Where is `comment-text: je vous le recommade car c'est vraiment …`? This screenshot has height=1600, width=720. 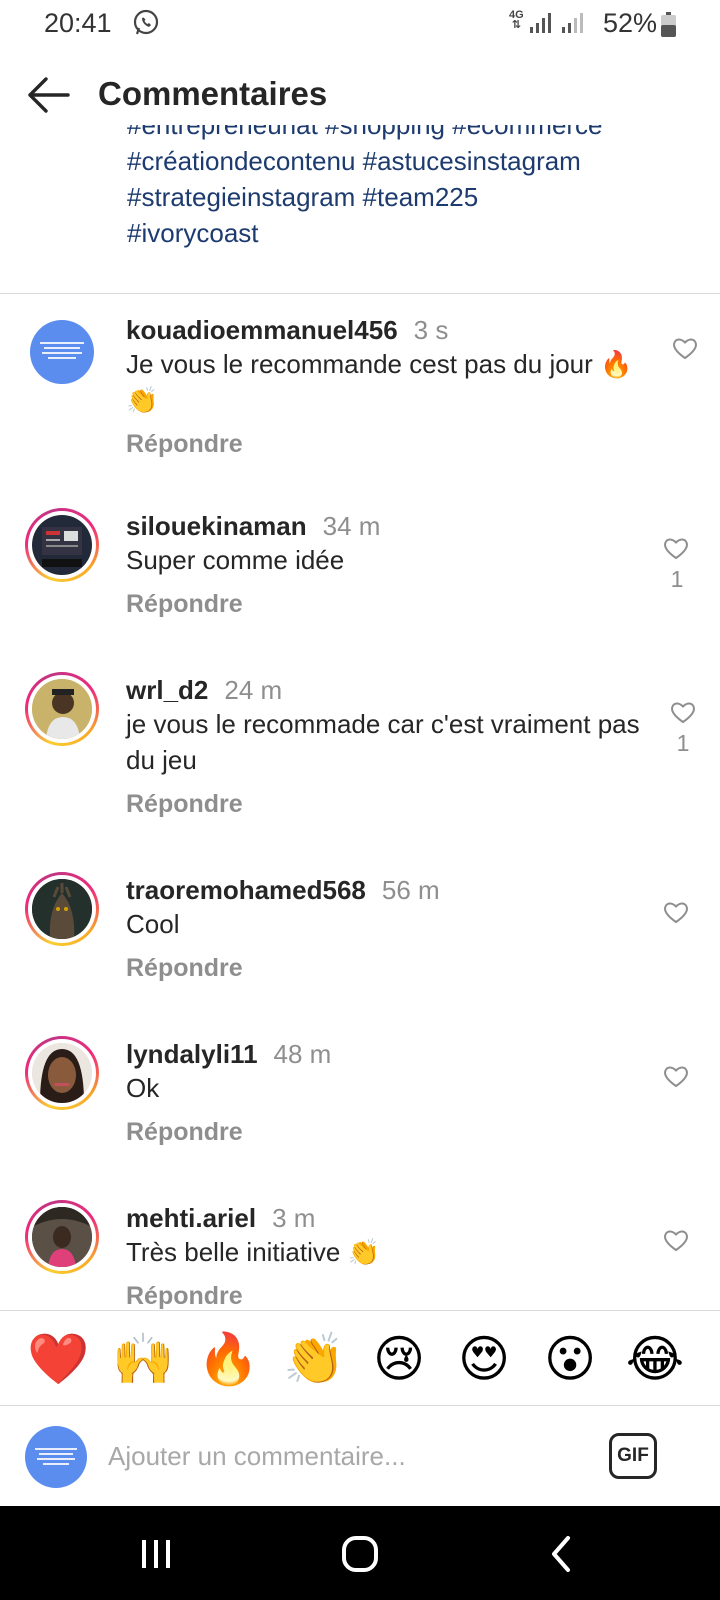 comment-text: je vous le recommade car c'est vraiment … is located at coordinates (383, 742).